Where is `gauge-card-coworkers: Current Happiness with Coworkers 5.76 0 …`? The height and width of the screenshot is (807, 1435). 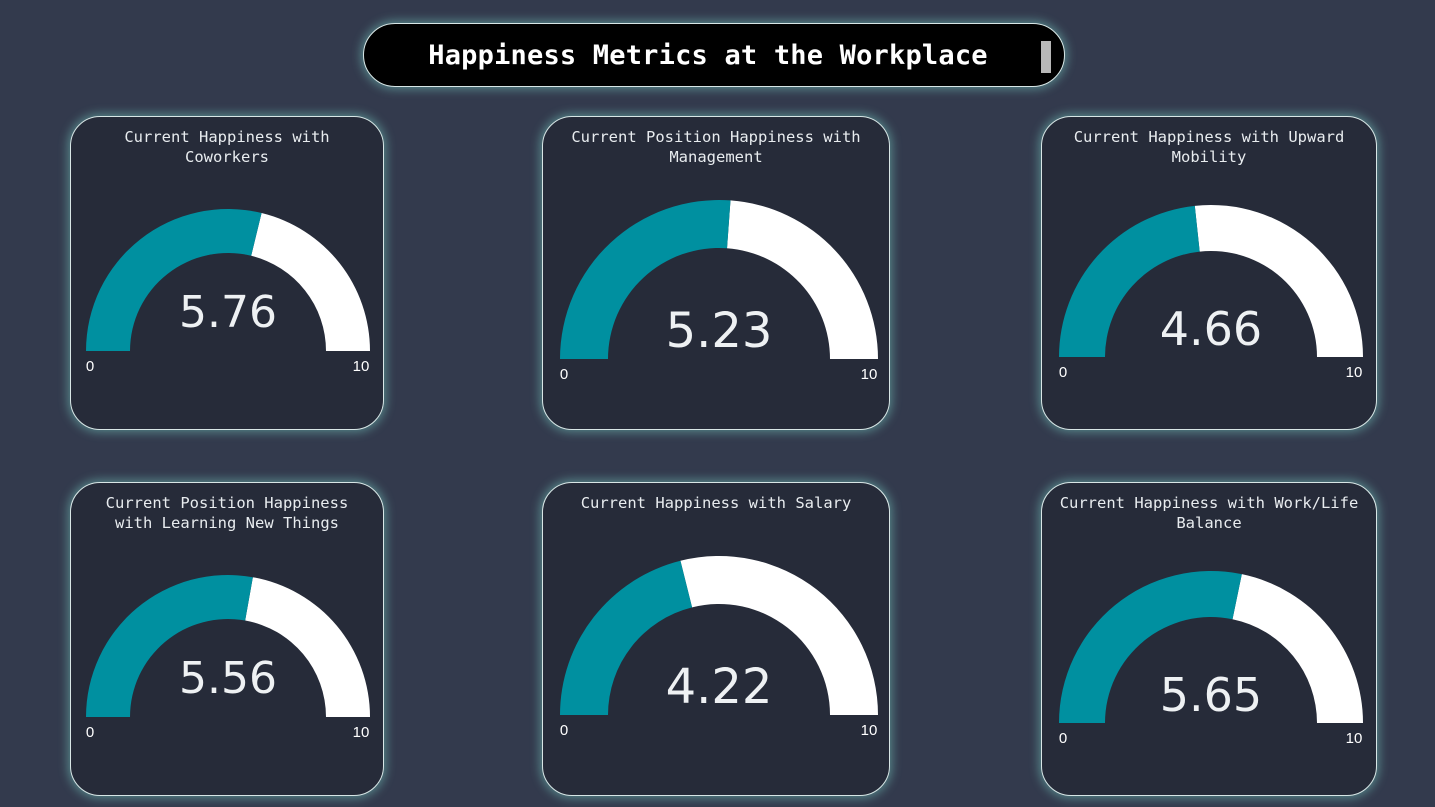
gauge-card-coworkers: Current Happiness with Coworkers 5.76 0 … is located at coordinates (227, 273).